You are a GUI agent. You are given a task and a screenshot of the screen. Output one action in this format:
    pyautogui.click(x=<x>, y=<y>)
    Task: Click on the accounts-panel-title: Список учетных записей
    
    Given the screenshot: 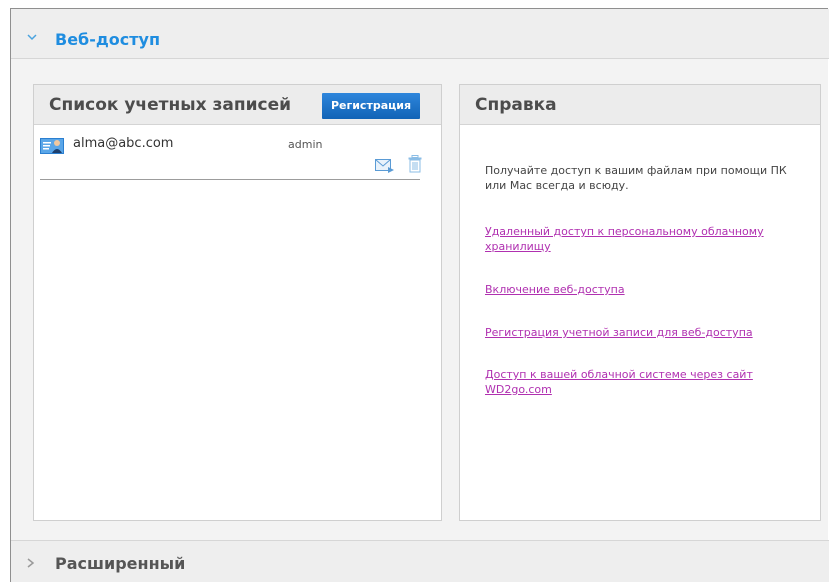 What is the action you would take?
    pyautogui.click(x=170, y=105)
    